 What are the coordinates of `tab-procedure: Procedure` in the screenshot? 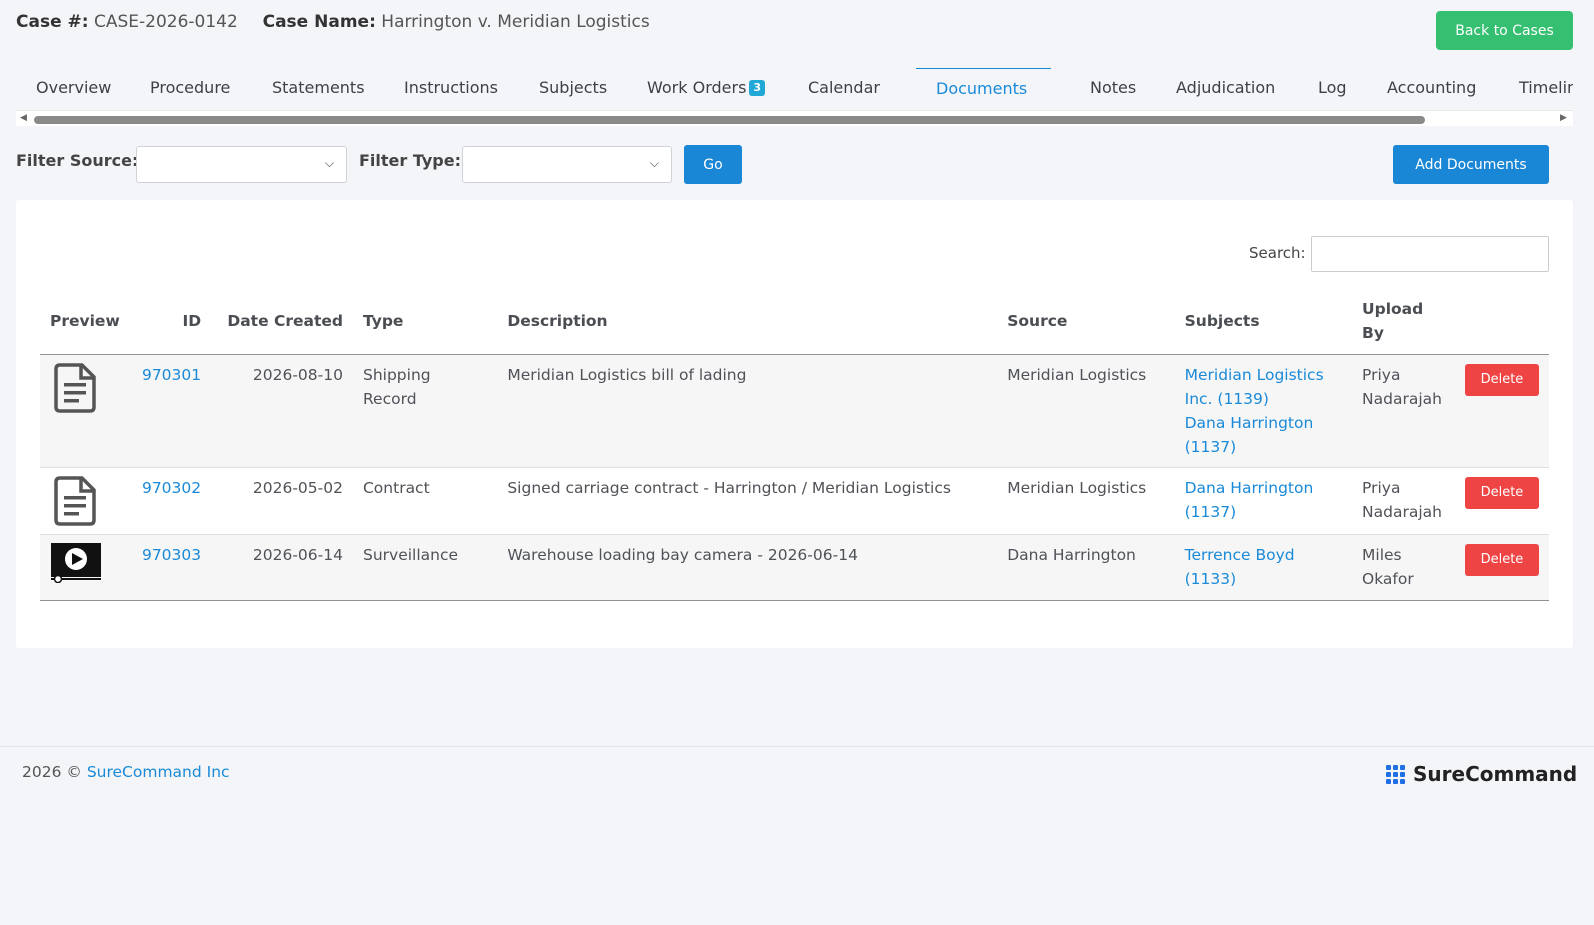 It's located at (190, 88).